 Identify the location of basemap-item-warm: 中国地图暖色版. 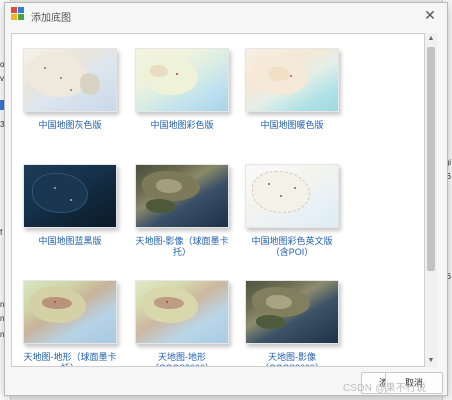
(292, 89).